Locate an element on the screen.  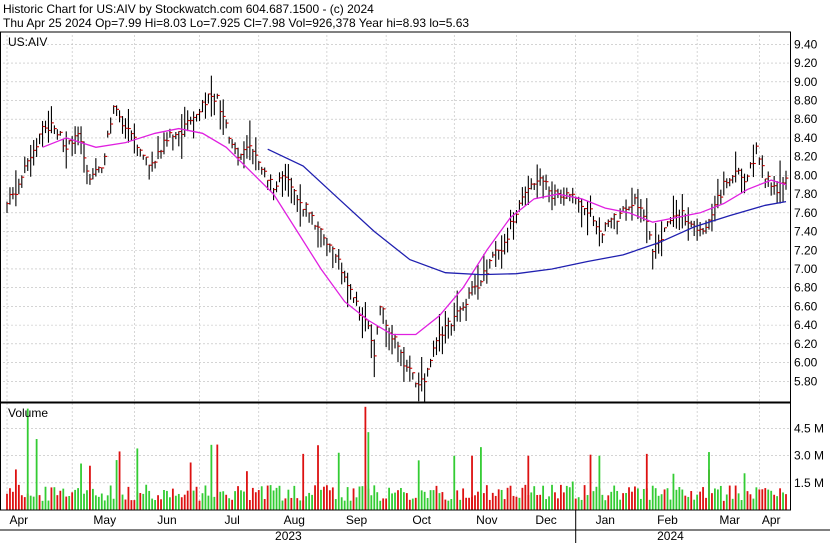
price-tick-label: 8.80 is located at coordinates (806, 101).